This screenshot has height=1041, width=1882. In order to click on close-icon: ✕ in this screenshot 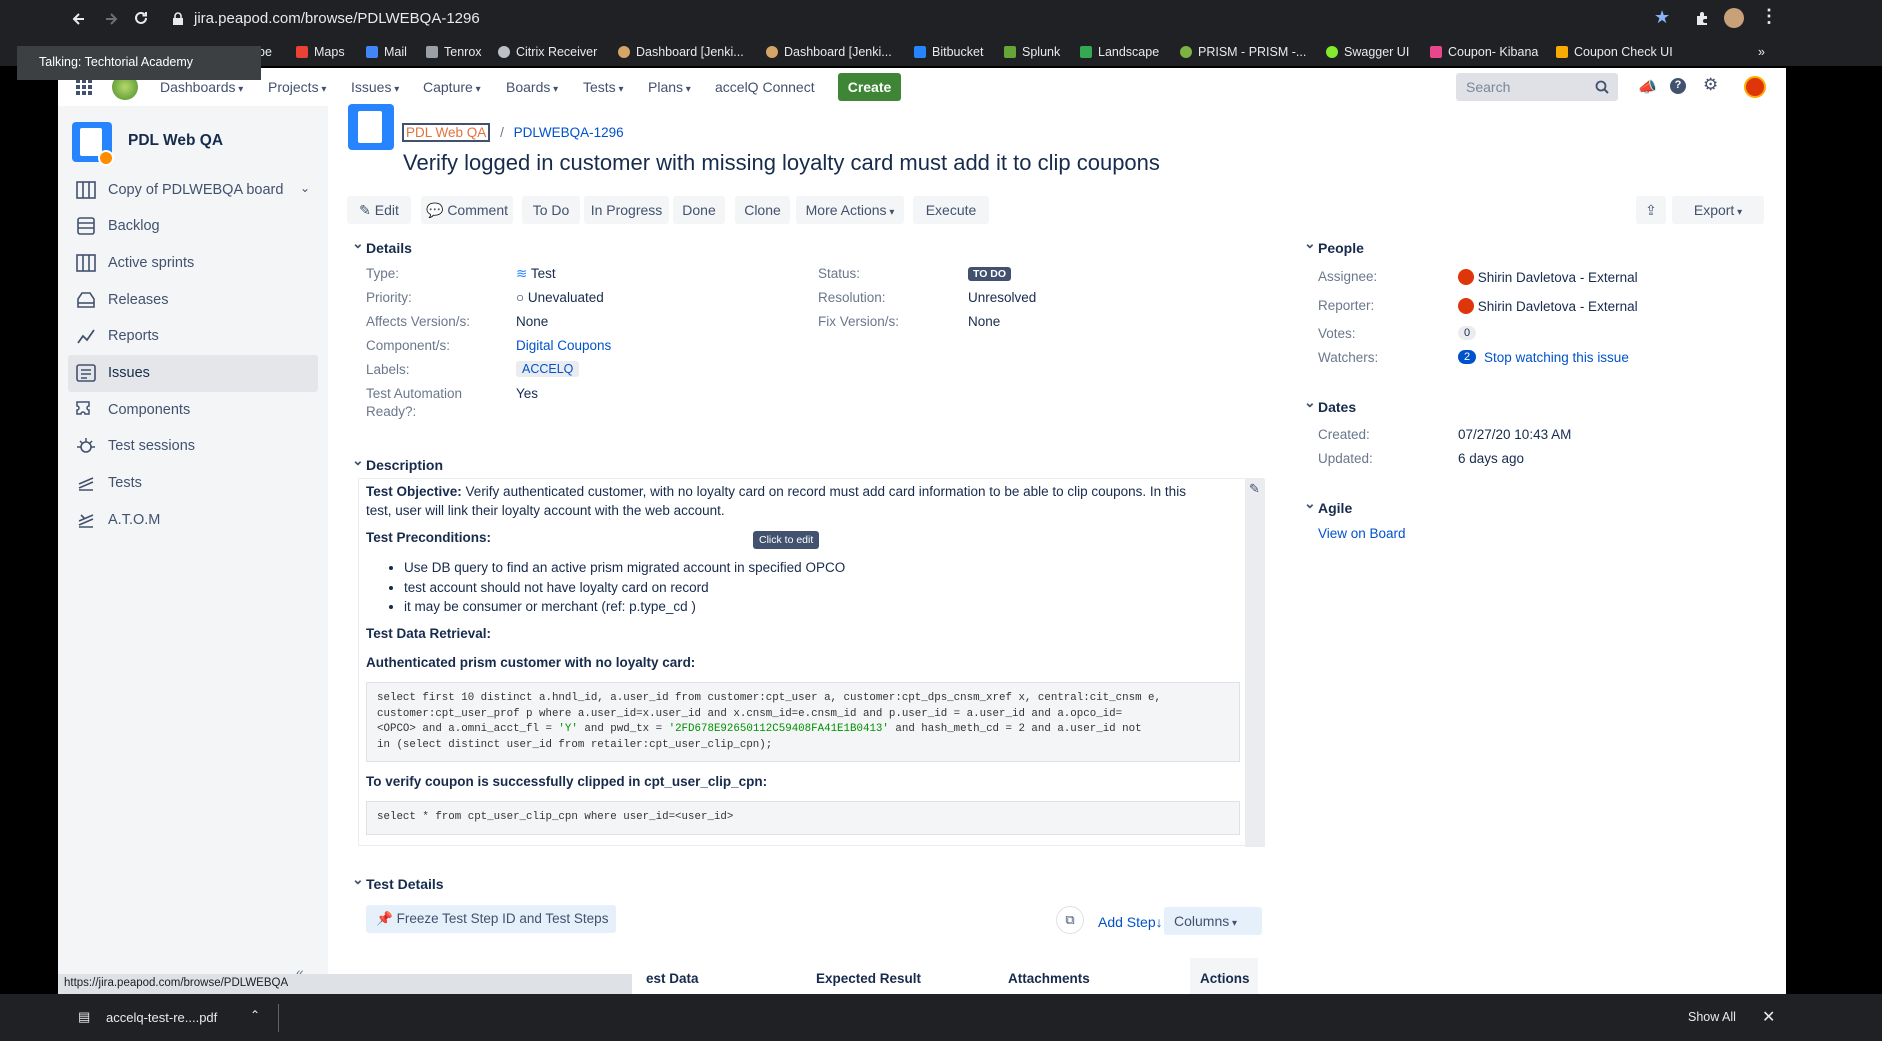, I will do `click(1768, 1017)`.